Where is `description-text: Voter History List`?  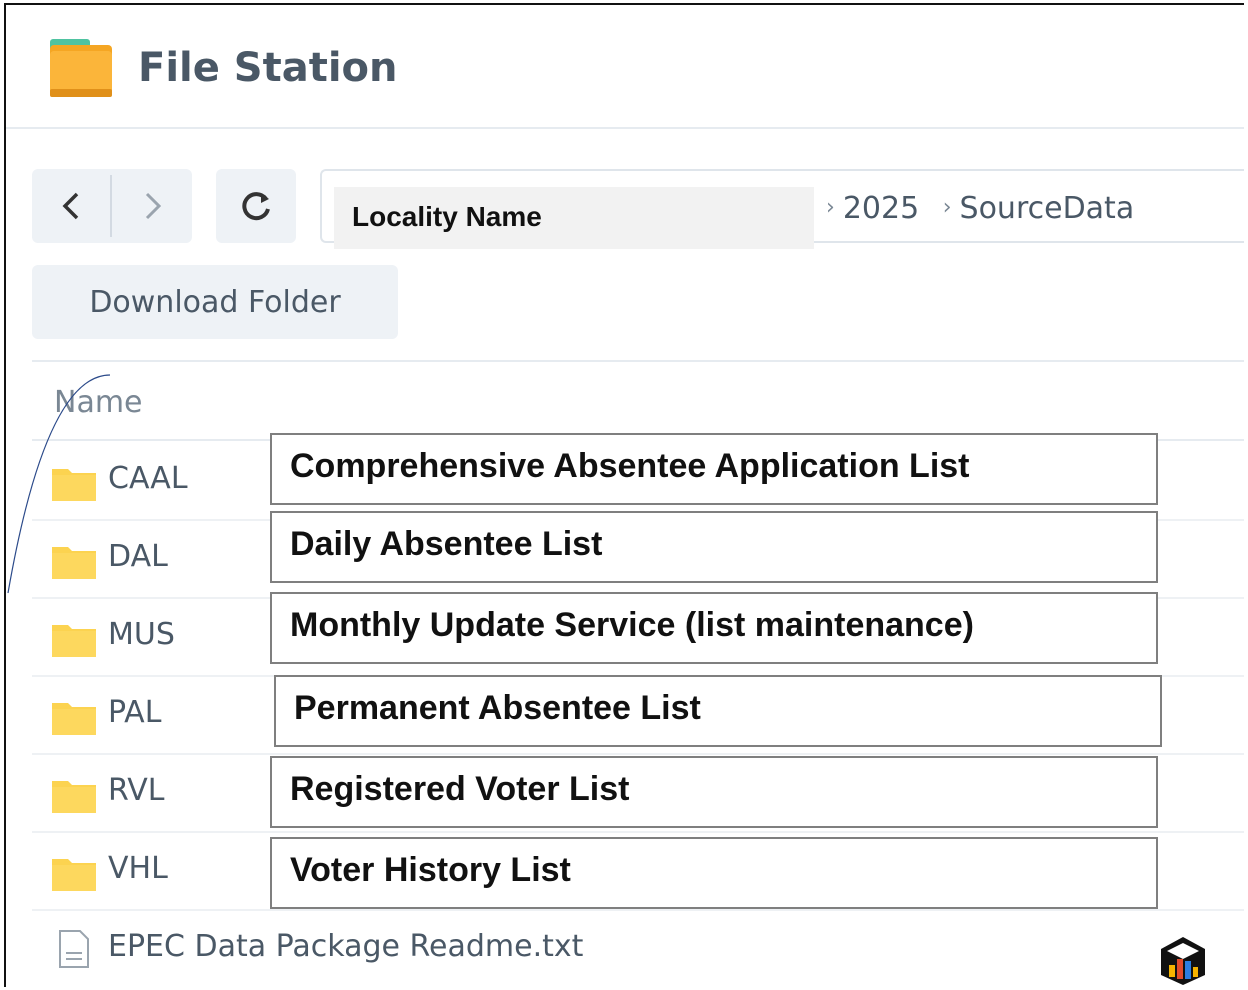 description-text: Voter History List is located at coordinates (430, 870).